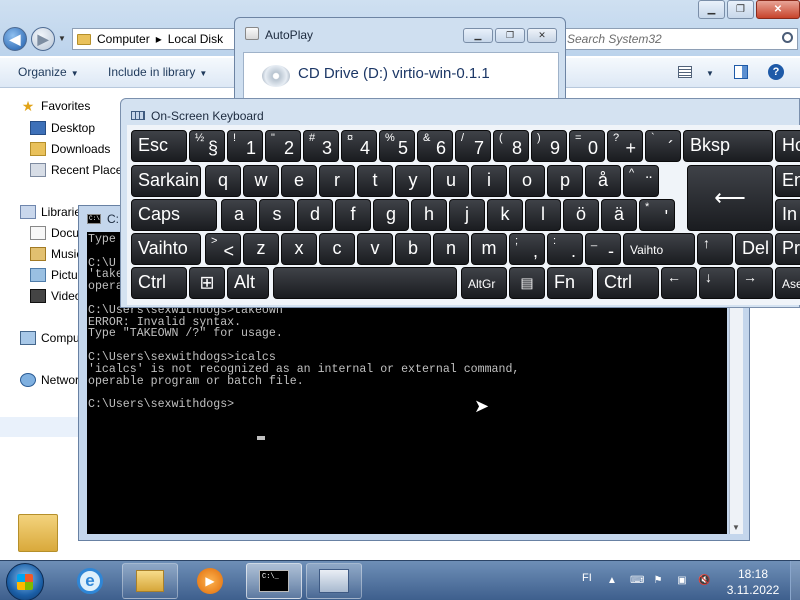 The height and width of the screenshot is (600, 800). What do you see at coordinates (62, 128) in the screenshot?
I see `nav-desktop: Desktop` at bounding box center [62, 128].